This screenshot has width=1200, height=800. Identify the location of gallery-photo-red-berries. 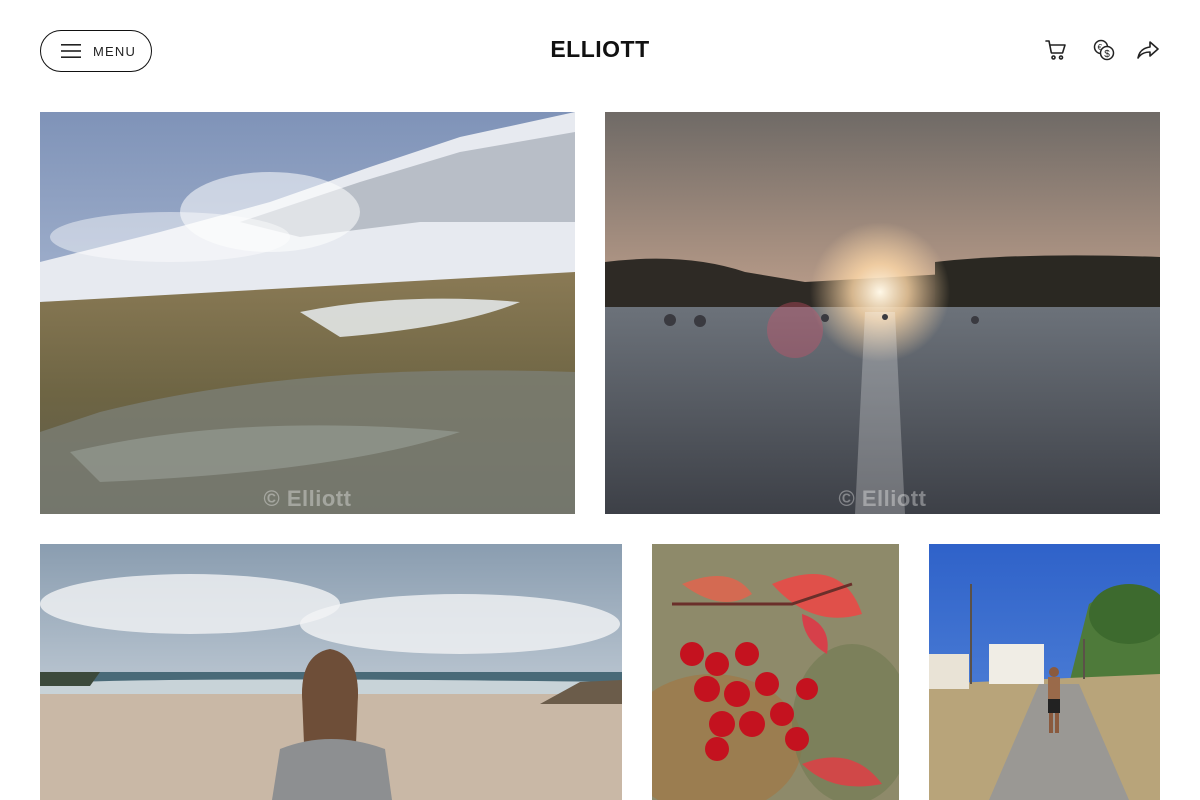
(775, 672).